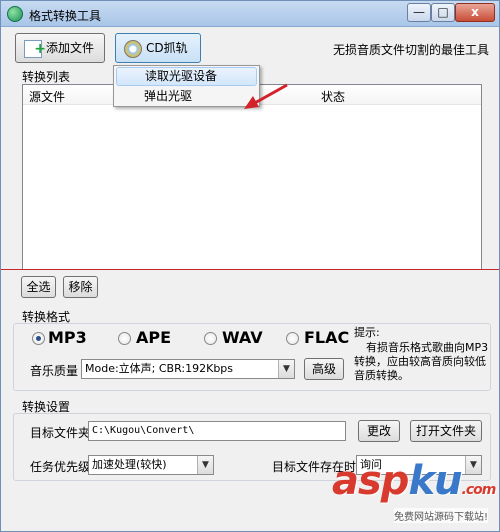 This screenshot has width=500, height=532. Describe the element at coordinates (242, 337) in the screenshot. I see `radio-label-wav: WAV` at that location.